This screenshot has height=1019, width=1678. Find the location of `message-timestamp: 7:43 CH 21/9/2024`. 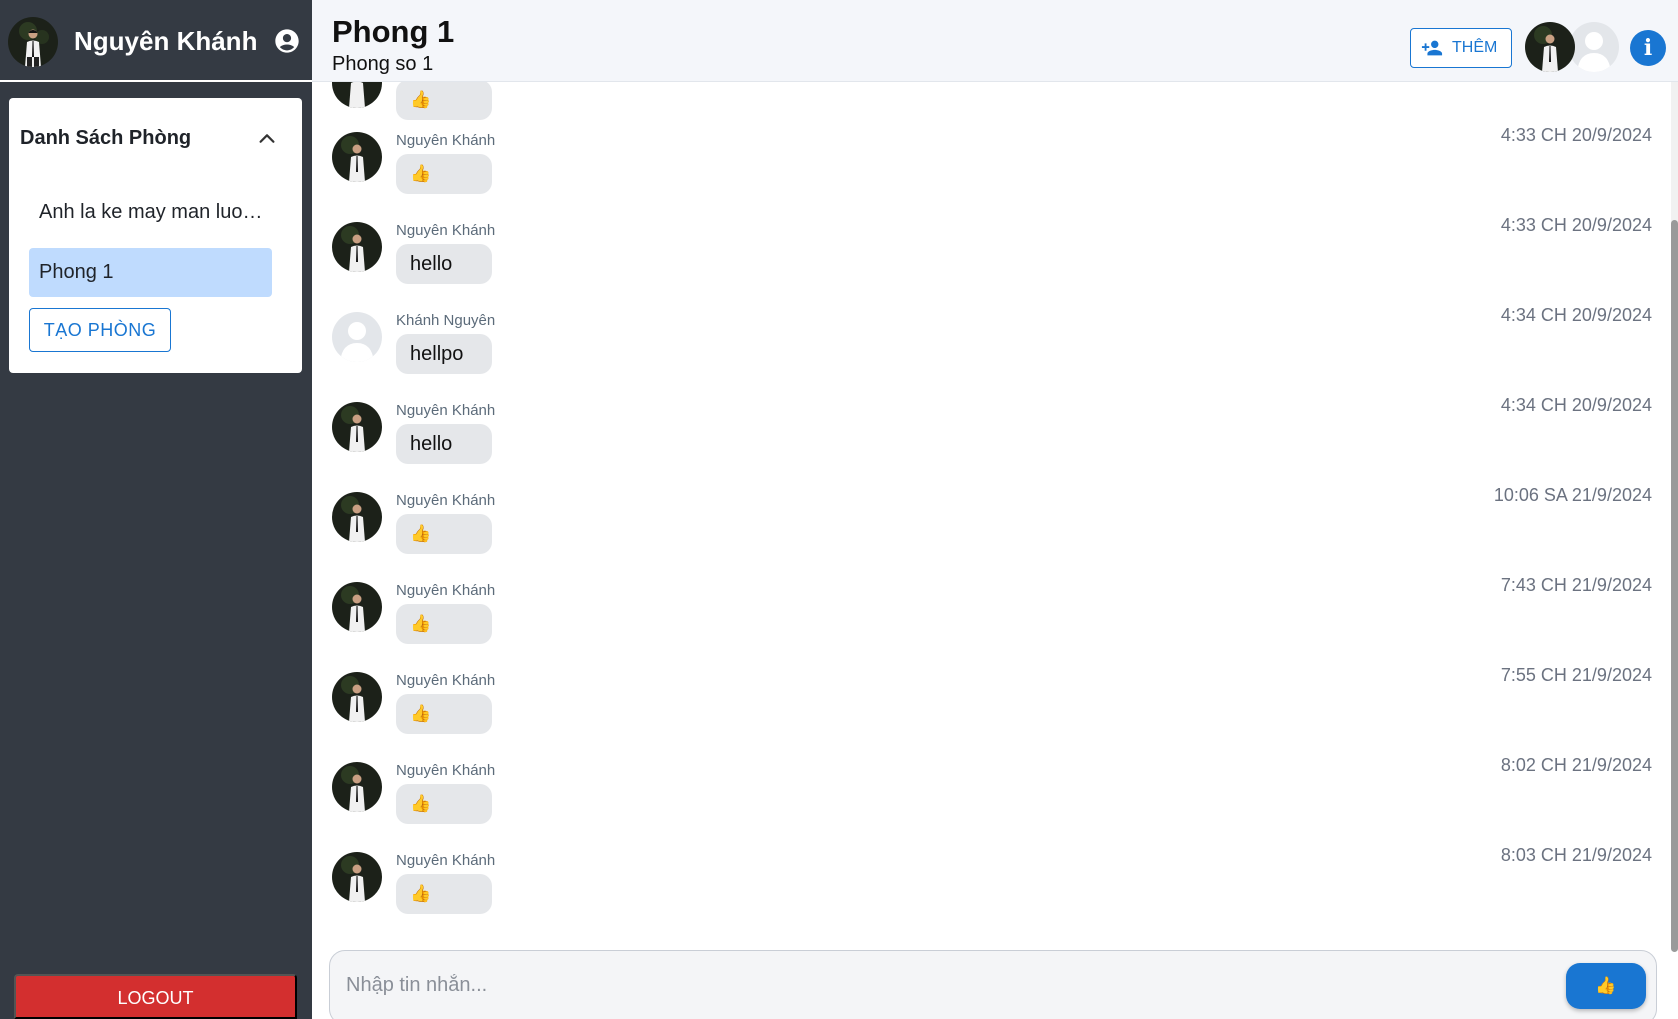

message-timestamp: 7:43 CH 21/9/2024 is located at coordinates (1576, 585).